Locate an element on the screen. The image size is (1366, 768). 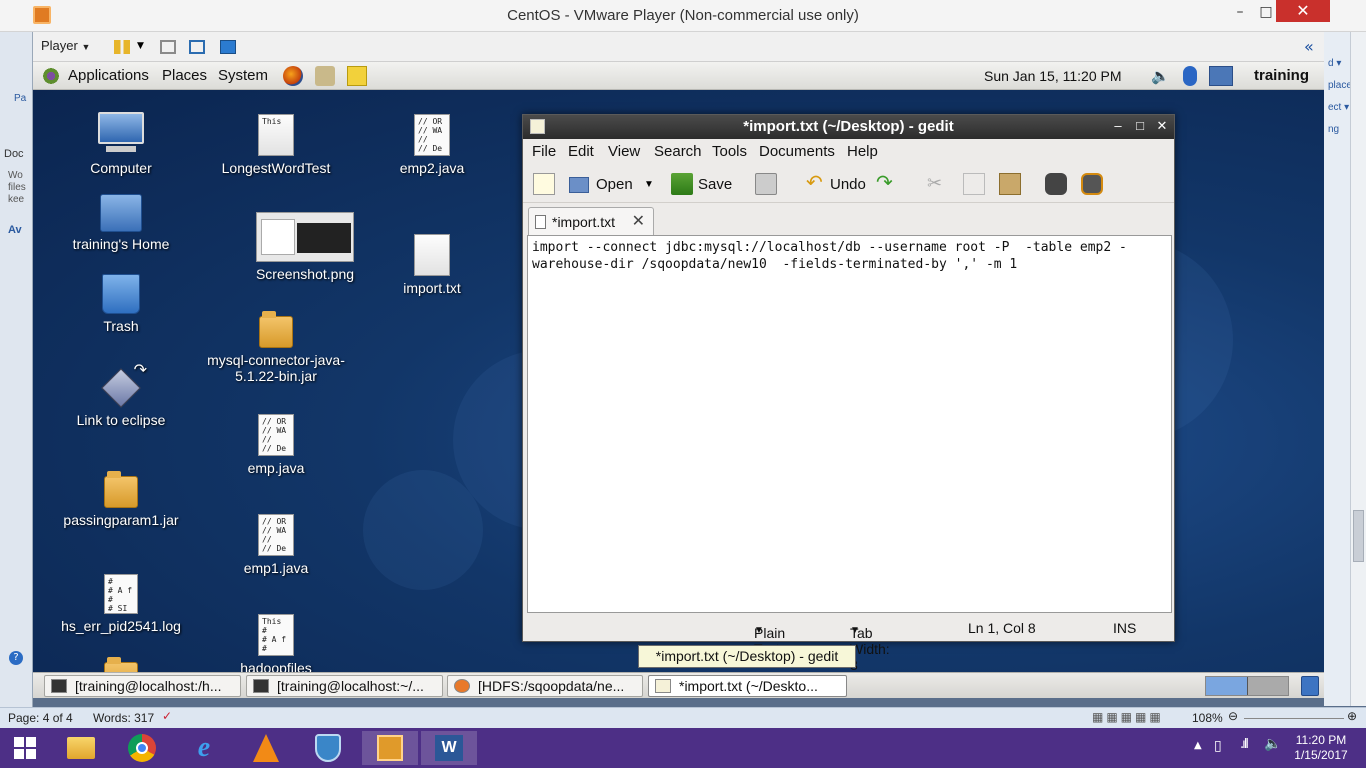
desktop-icon-screenshot: Screenshot.png is located at coordinates (305, 247).